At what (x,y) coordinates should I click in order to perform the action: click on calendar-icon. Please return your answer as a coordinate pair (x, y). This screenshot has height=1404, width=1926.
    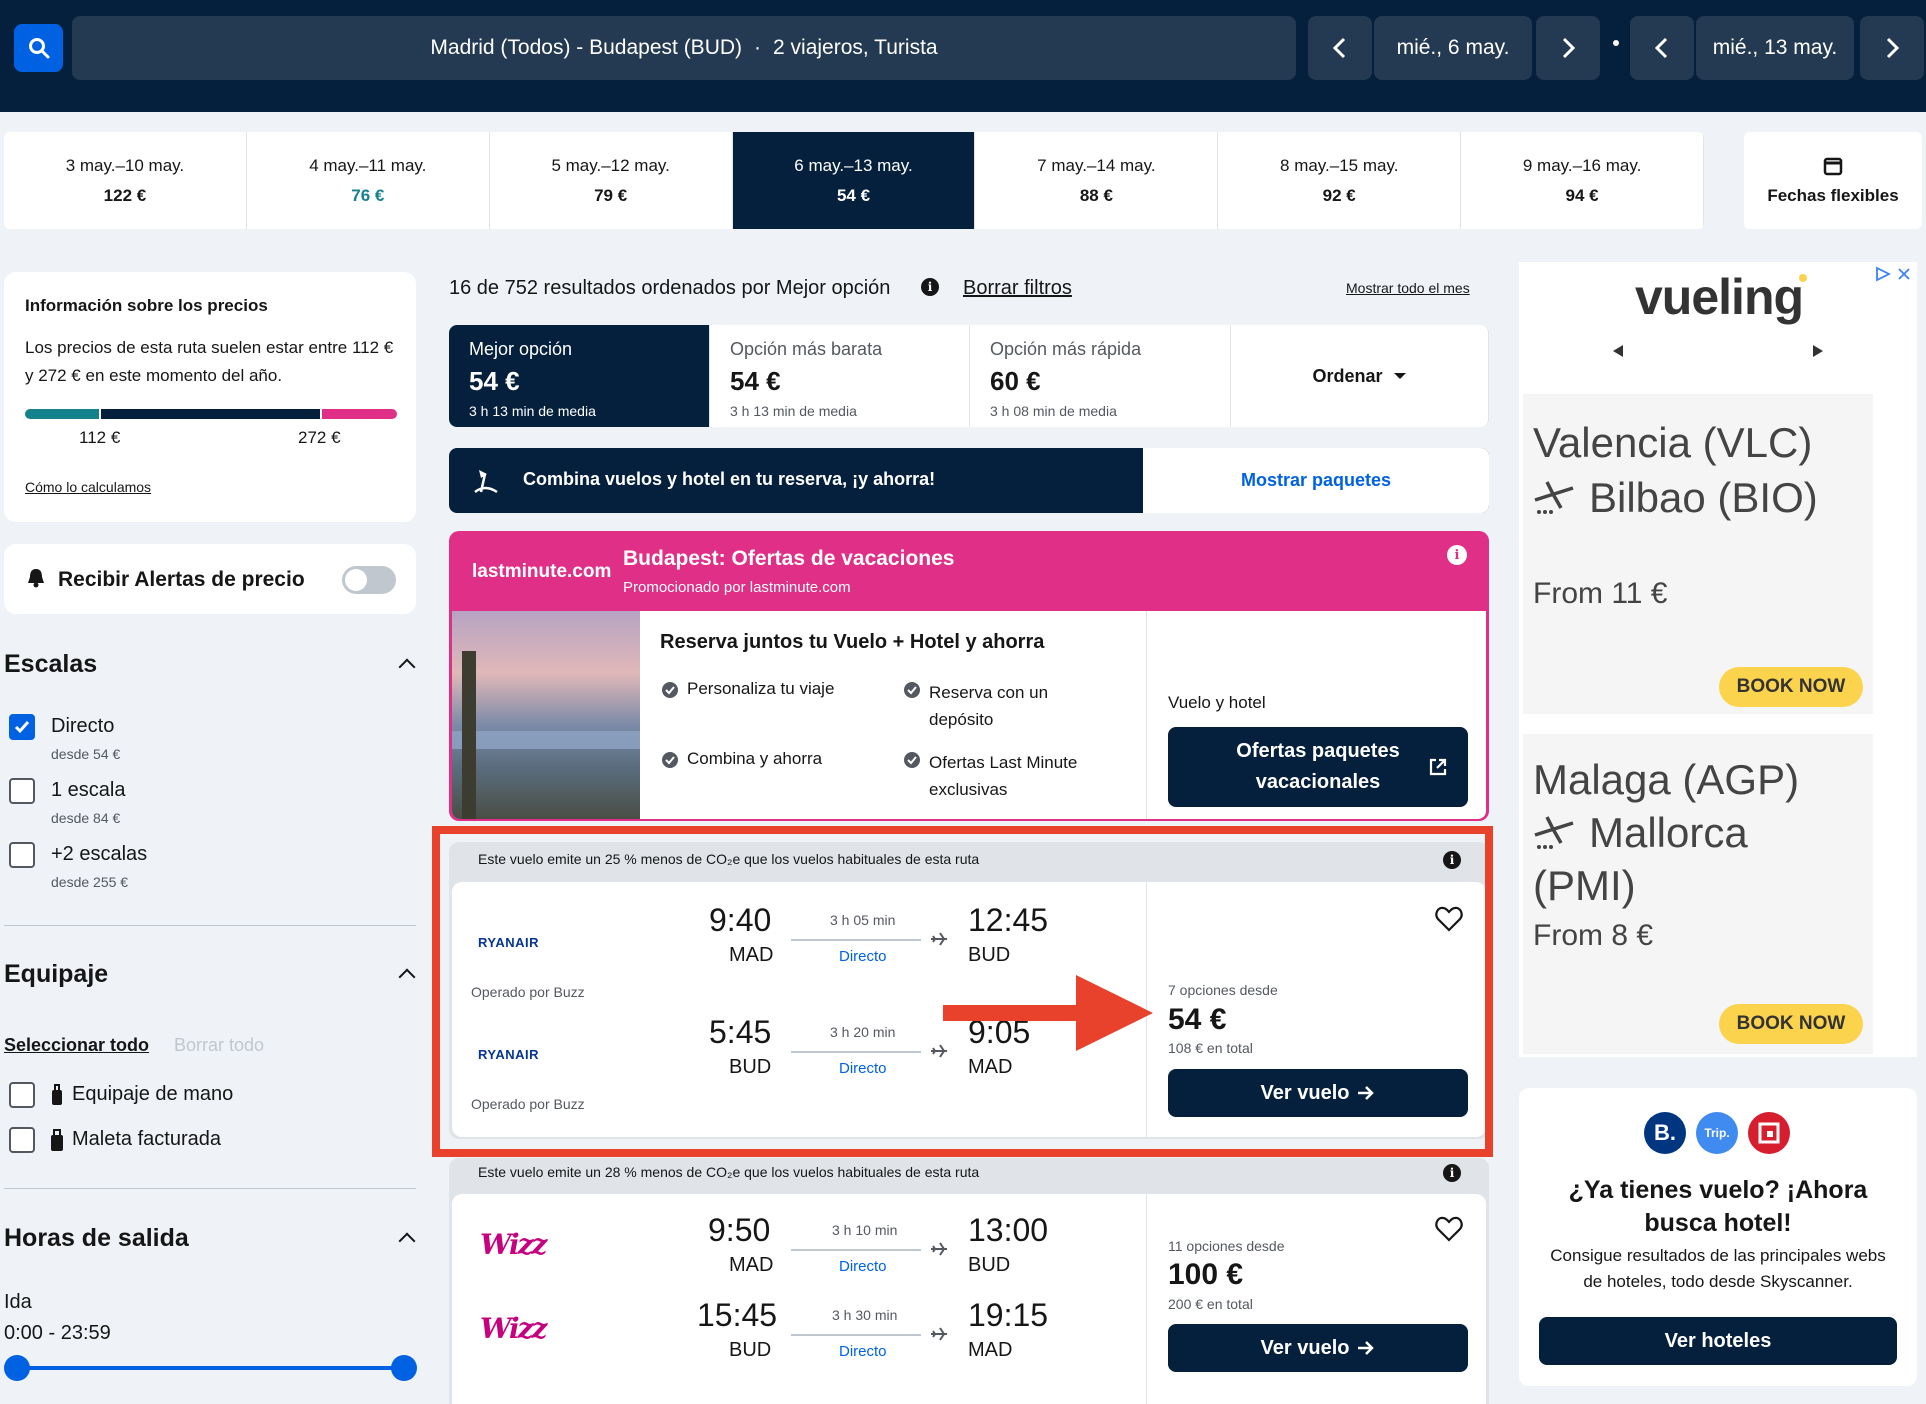
    Looking at the image, I should click on (1833, 166).